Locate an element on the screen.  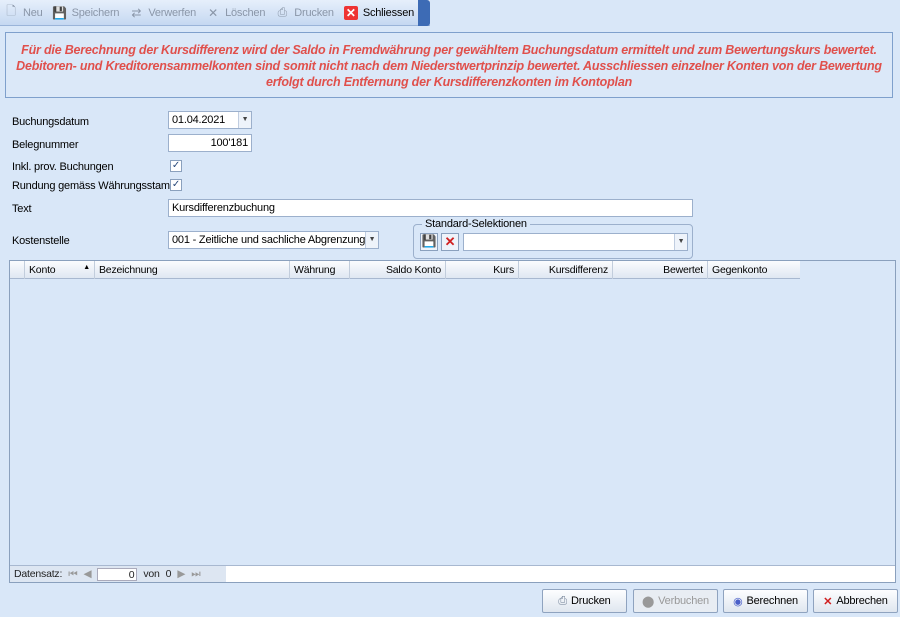
cancel-button: ✕ Abbrechen is located at coordinates (855, 601).